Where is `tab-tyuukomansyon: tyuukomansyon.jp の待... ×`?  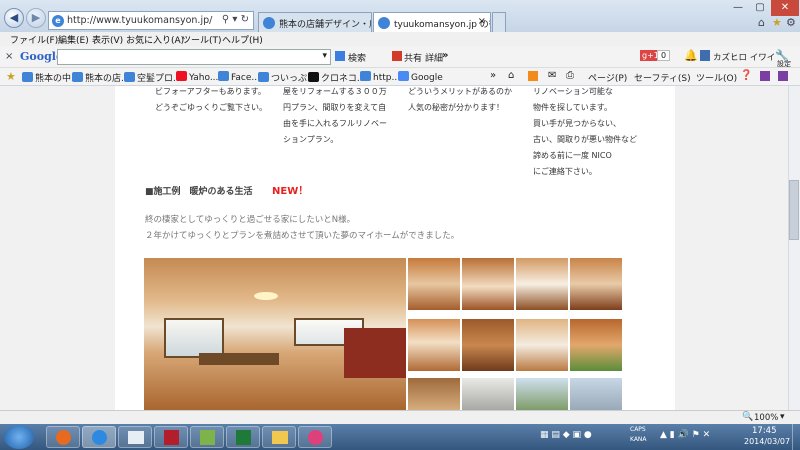 tab-tyuukomansyon: tyuukomansyon.jp の待... × is located at coordinates (432, 22).